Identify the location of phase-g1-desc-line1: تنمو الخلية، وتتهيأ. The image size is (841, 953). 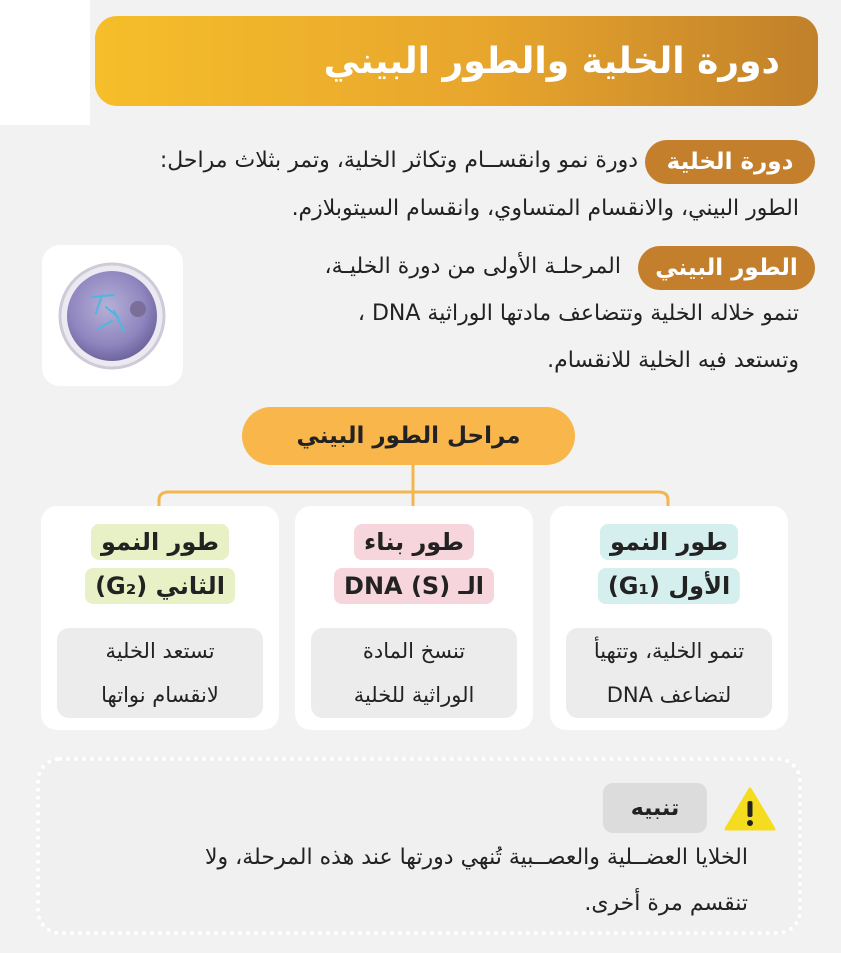
(669, 651).